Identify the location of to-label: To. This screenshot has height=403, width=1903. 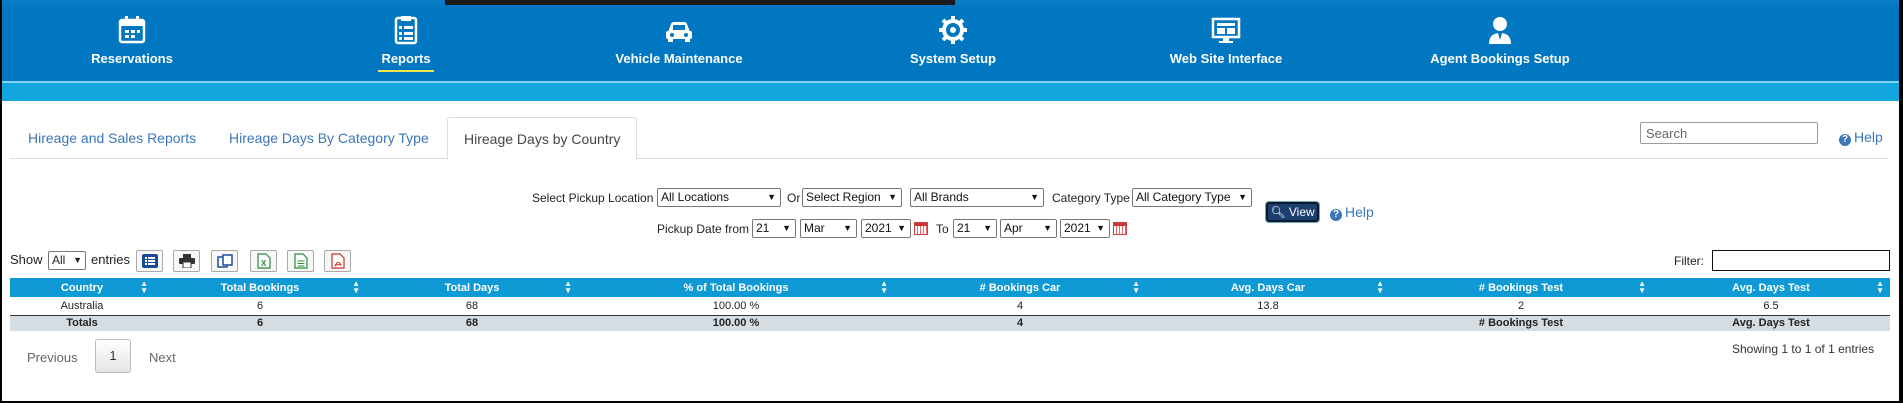
(942, 229).